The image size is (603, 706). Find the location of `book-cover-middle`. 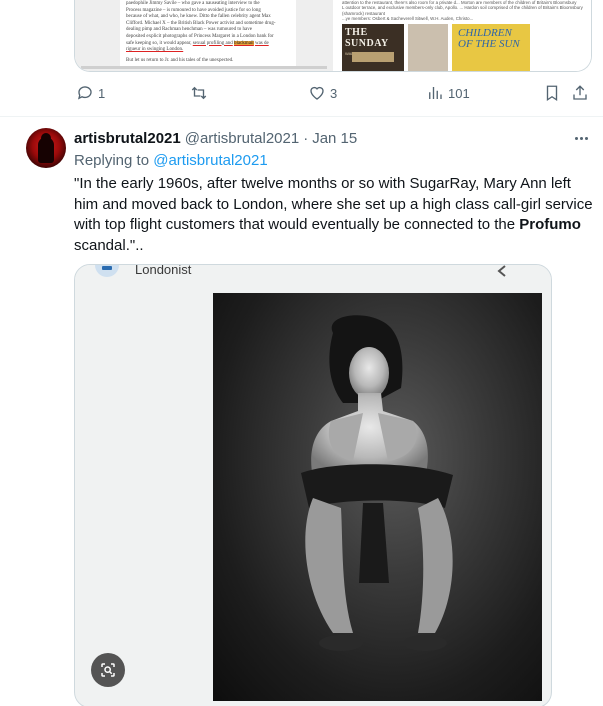

book-cover-middle is located at coordinates (428, 47).